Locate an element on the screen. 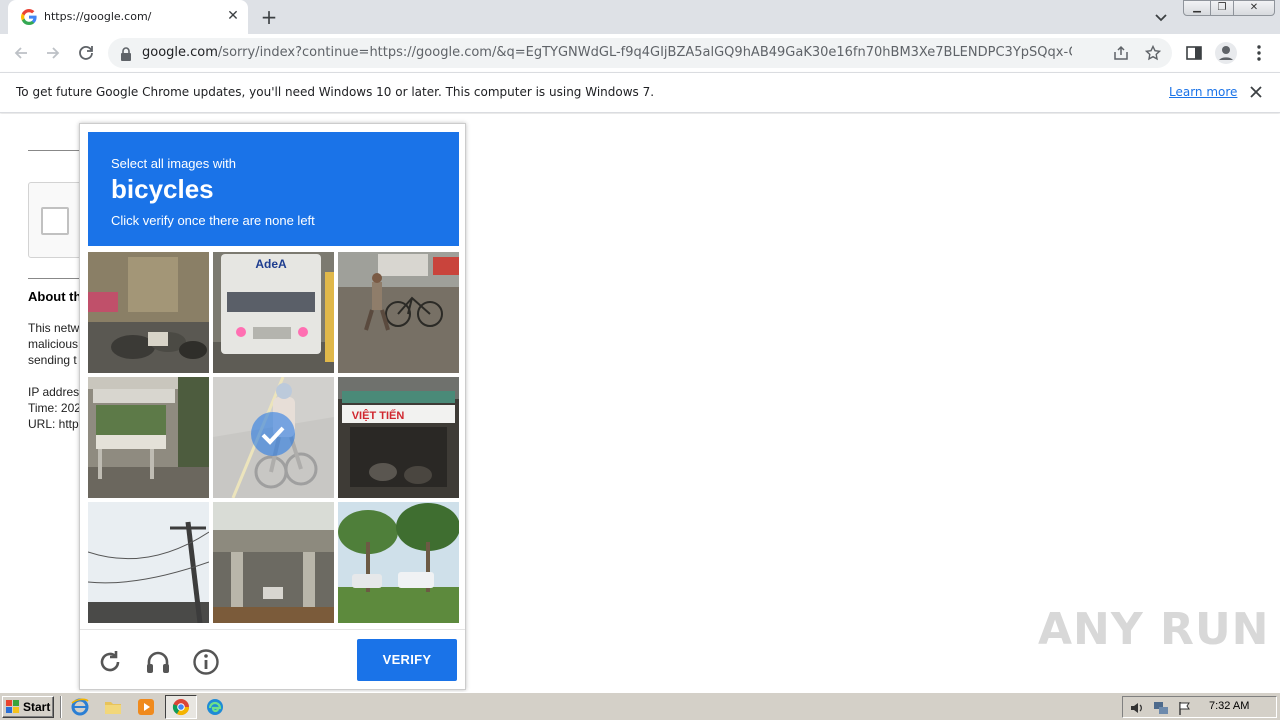  minimize-icon: ▁ is located at coordinates (1197, 8).